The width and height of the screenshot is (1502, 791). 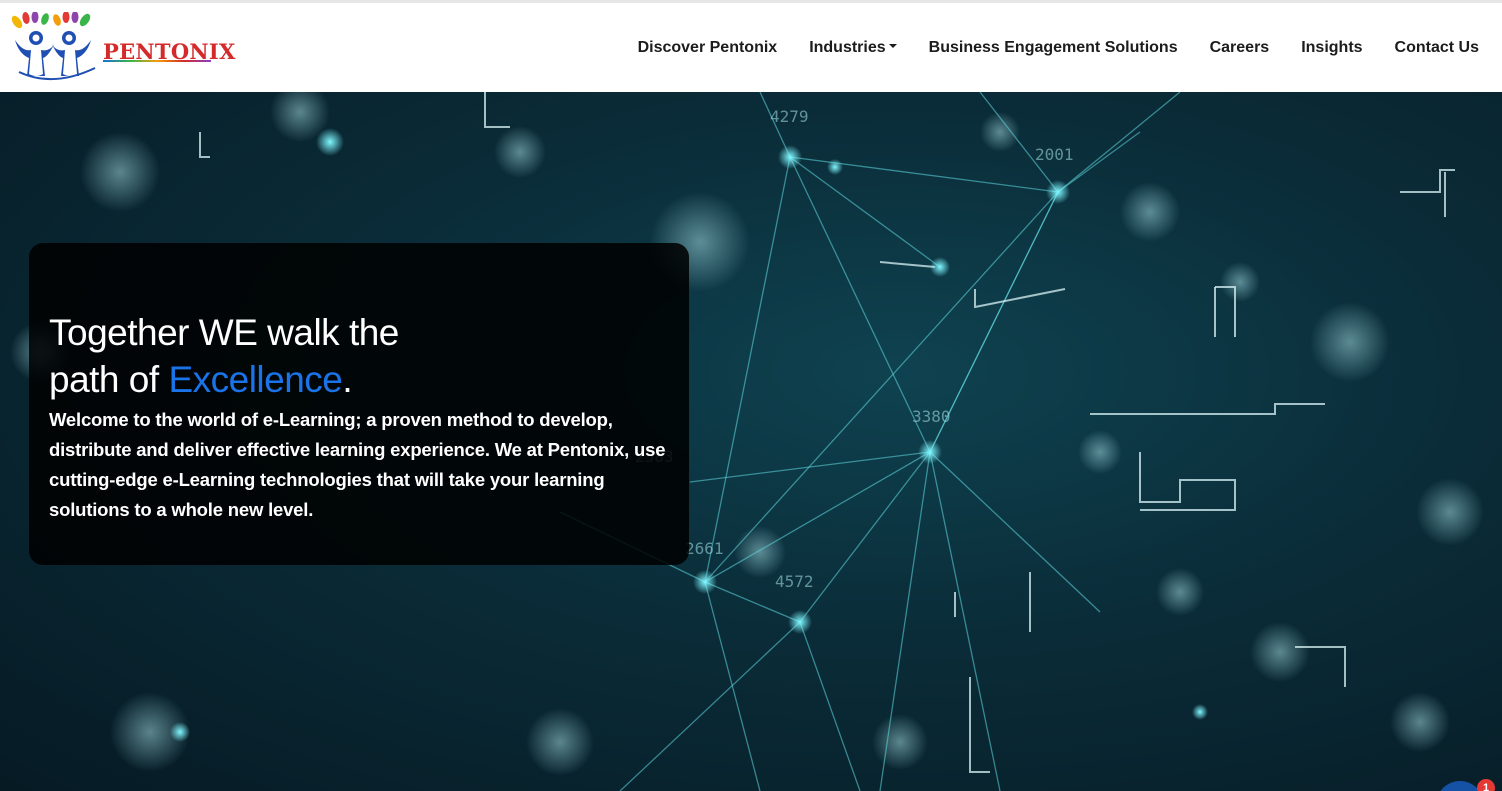 I want to click on nav-label: Contact Us, so click(x=1436, y=47).